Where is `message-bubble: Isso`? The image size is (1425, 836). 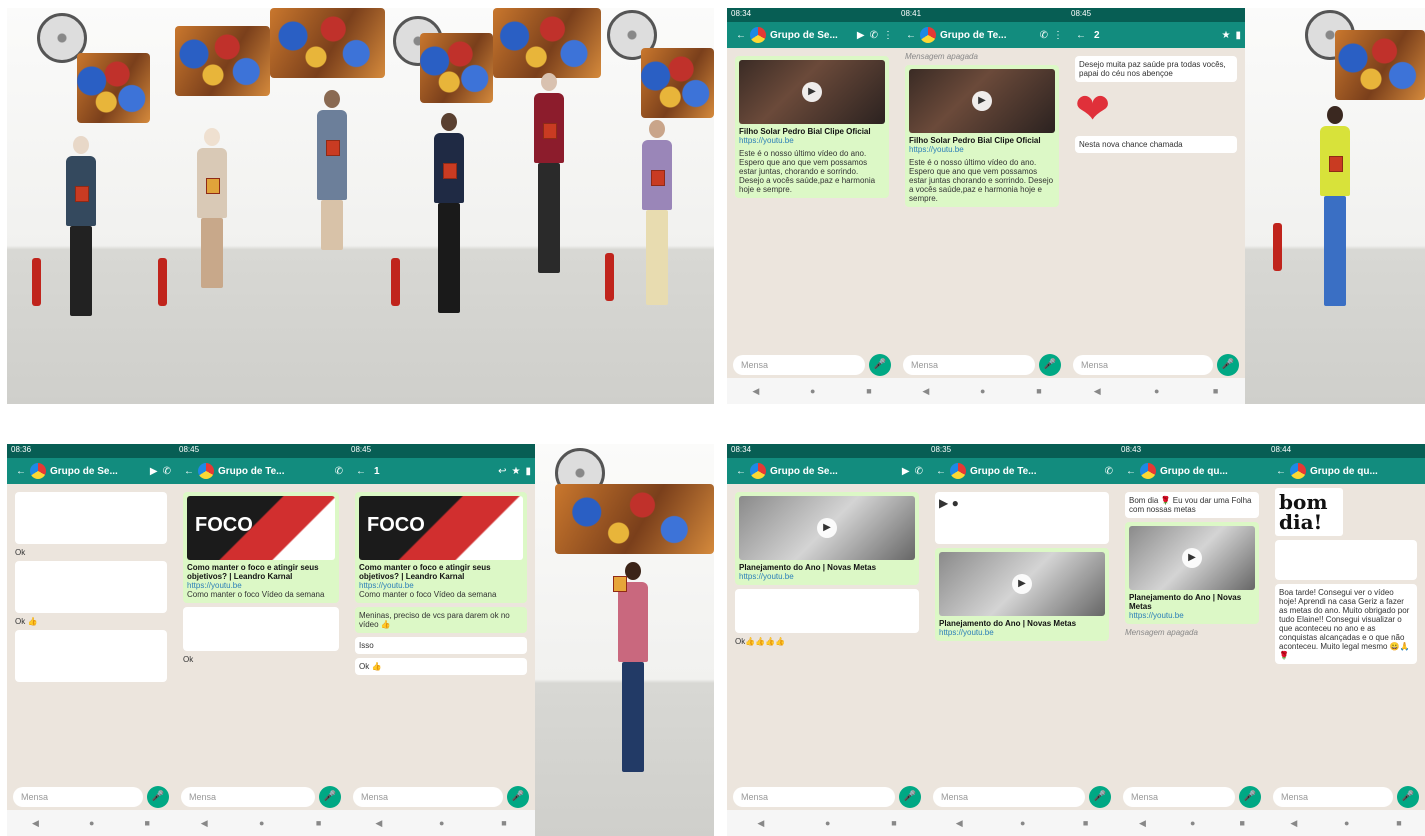 message-bubble: Isso is located at coordinates (441, 645).